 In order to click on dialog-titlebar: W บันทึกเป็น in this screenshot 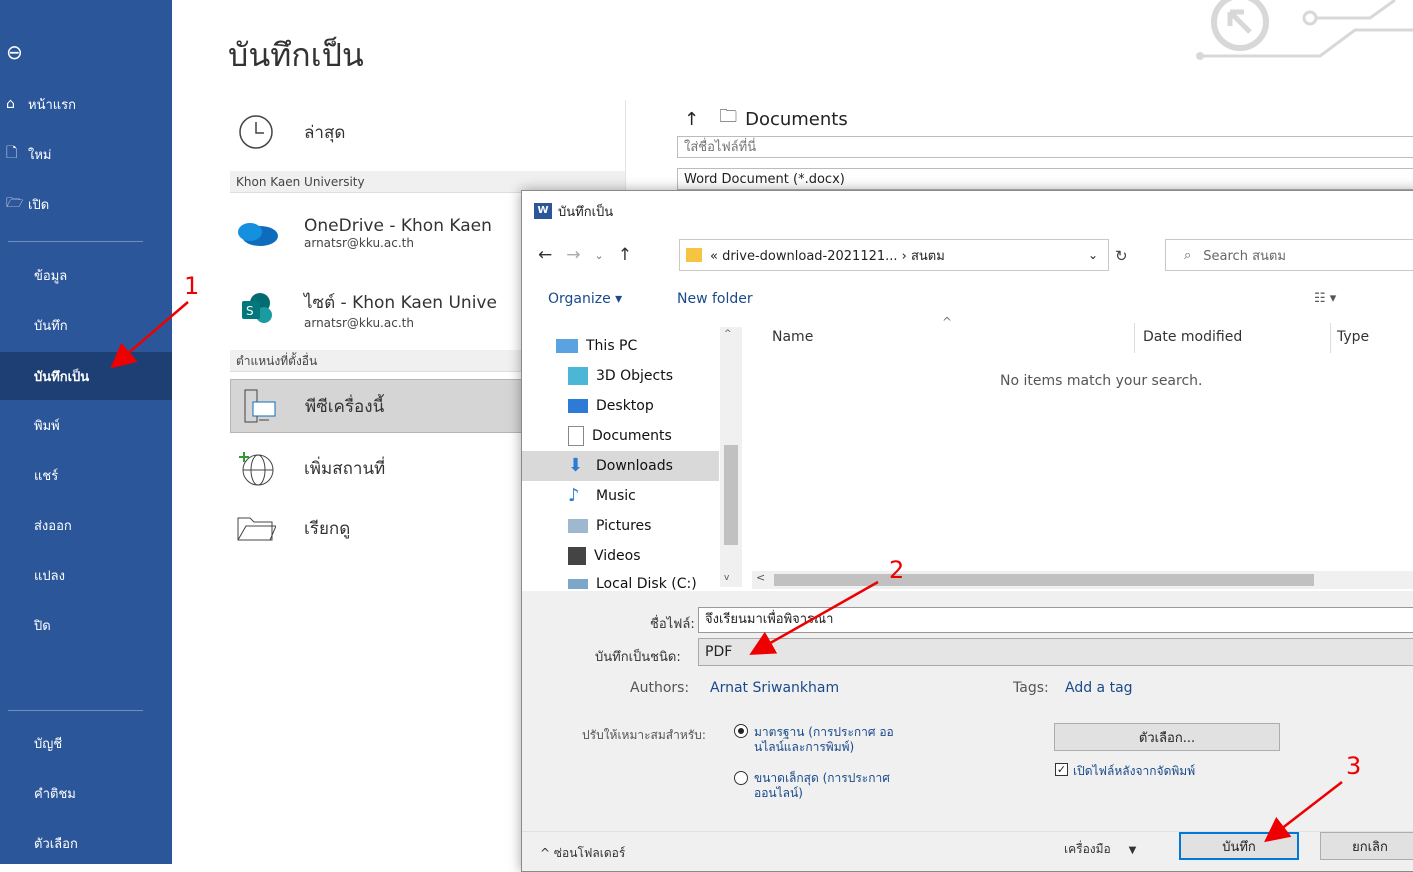, I will do `click(967, 211)`.